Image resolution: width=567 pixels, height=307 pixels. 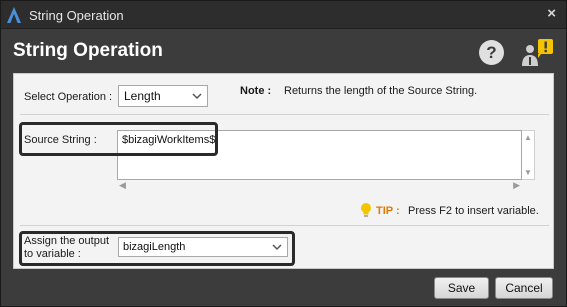 What do you see at coordinates (537, 53) in the screenshot?
I see `user-alert-icon` at bounding box center [537, 53].